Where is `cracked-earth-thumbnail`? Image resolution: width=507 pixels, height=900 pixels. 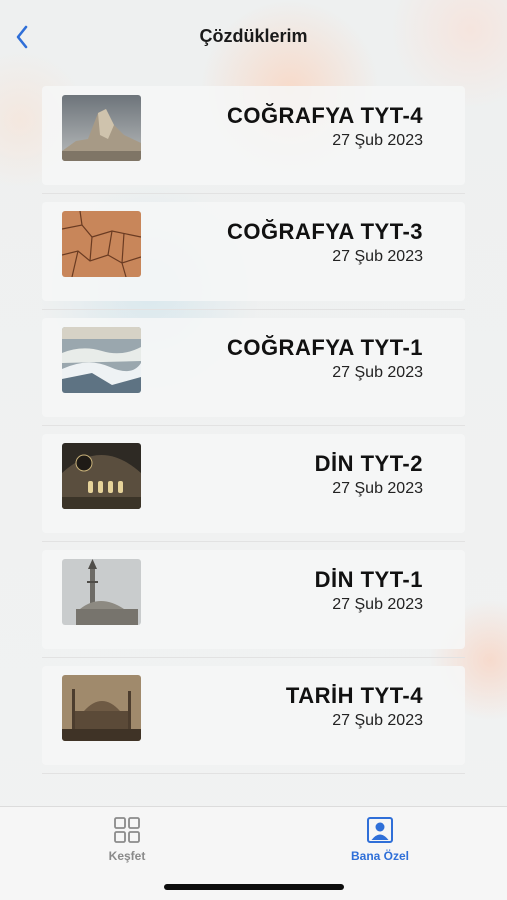
cracked-earth-thumbnail is located at coordinates (101, 244).